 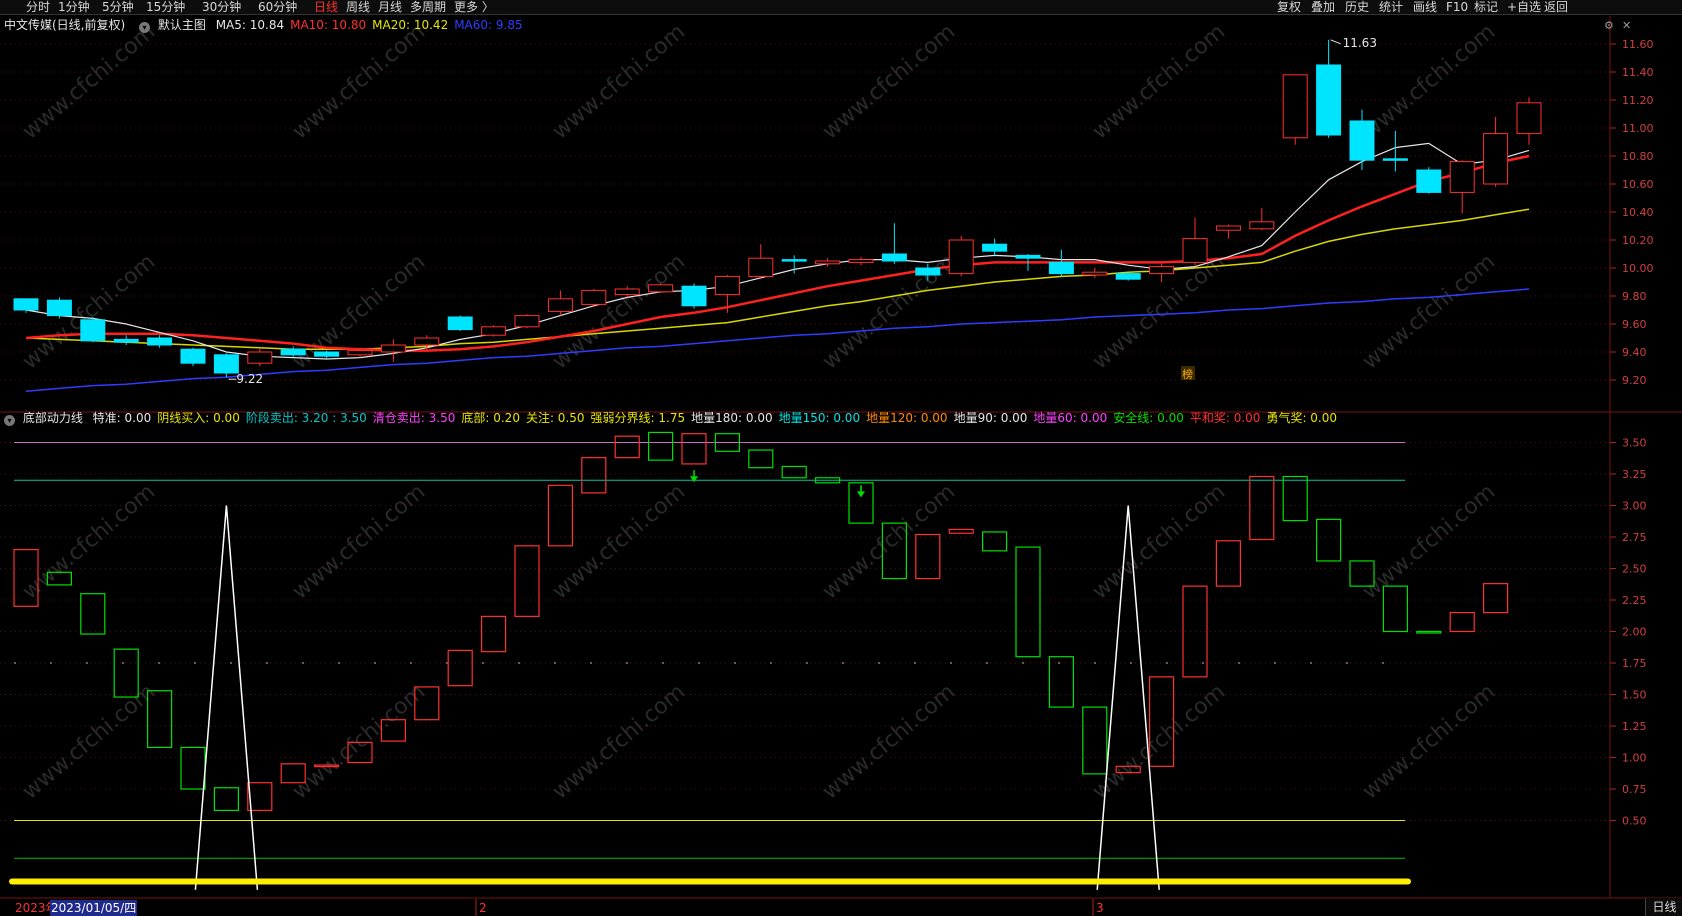 I want to click on ind-axis-label: 3.50, so click(x=1634, y=443).